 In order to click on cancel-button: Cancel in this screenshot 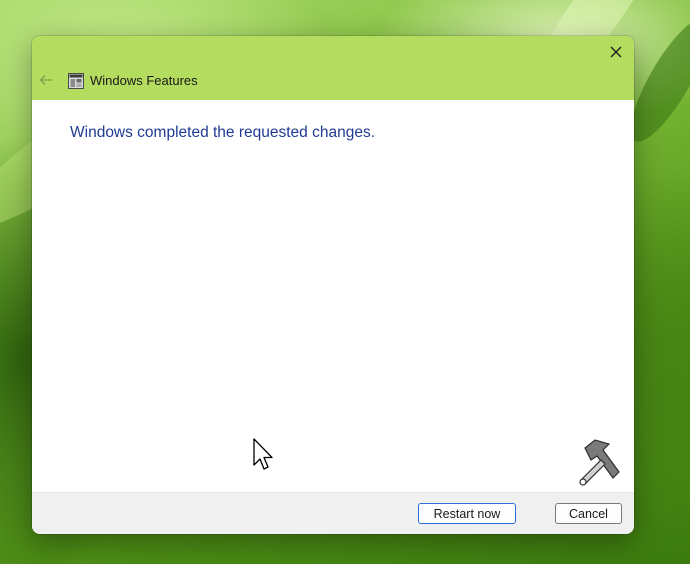, I will do `click(588, 513)`.